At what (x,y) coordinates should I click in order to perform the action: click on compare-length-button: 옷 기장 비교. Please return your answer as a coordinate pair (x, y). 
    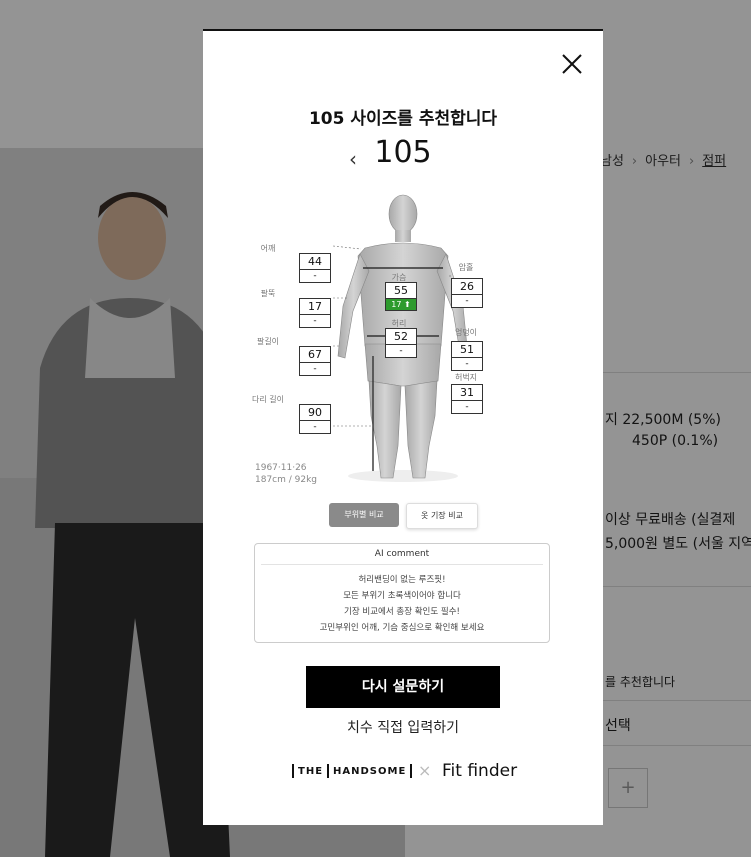
    Looking at the image, I should click on (442, 516).